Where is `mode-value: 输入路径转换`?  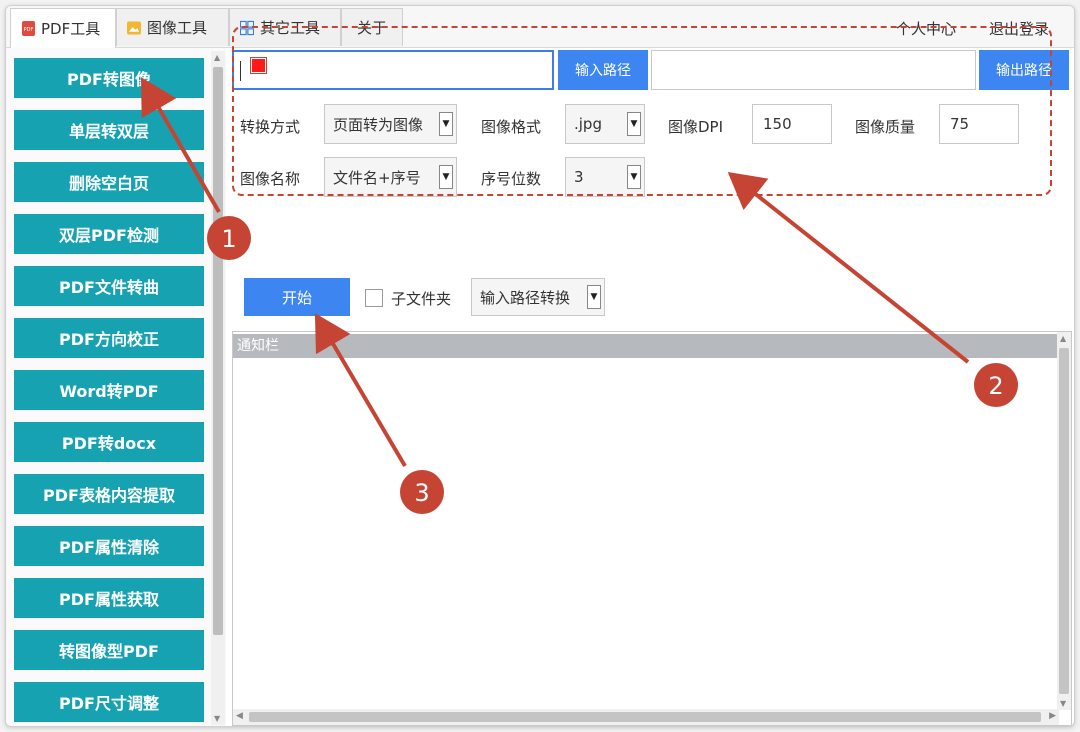 mode-value: 输入路径转换 is located at coordinates (525, 297).